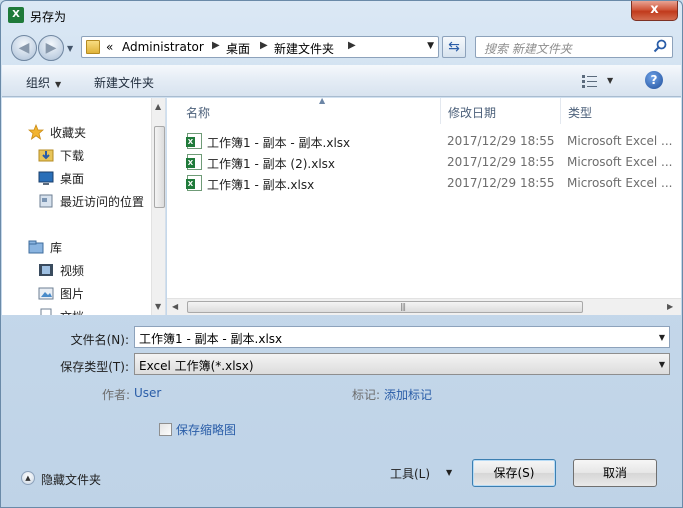  What do you see at coordinates (385, 307) in the screenshot?
I see `scrollbar-thumb: |||` at bounding box center [385, 307].